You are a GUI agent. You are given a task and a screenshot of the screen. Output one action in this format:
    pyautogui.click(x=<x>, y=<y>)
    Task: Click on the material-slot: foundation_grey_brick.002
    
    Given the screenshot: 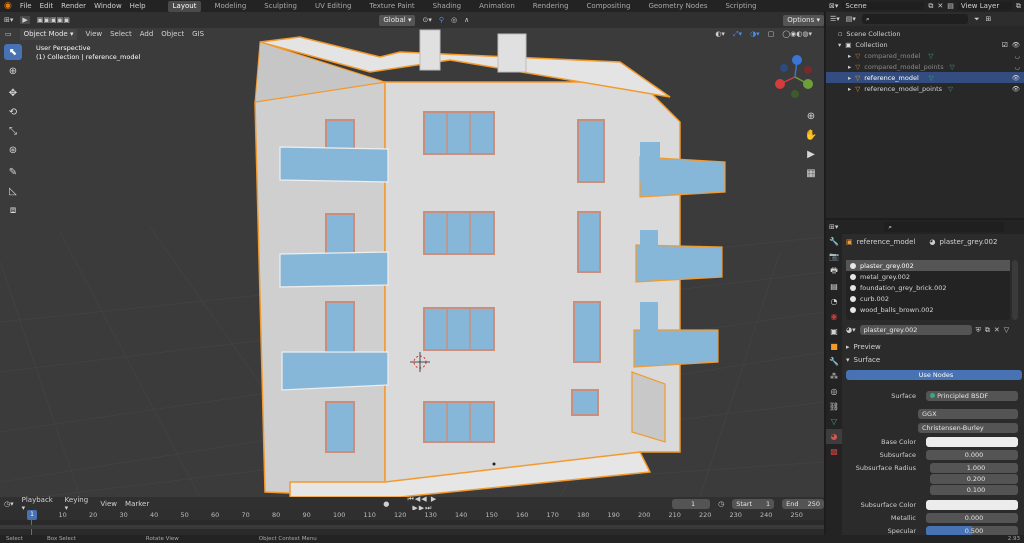 What is the action you would take?
    pyautogui.click(x=928, y=287)
    